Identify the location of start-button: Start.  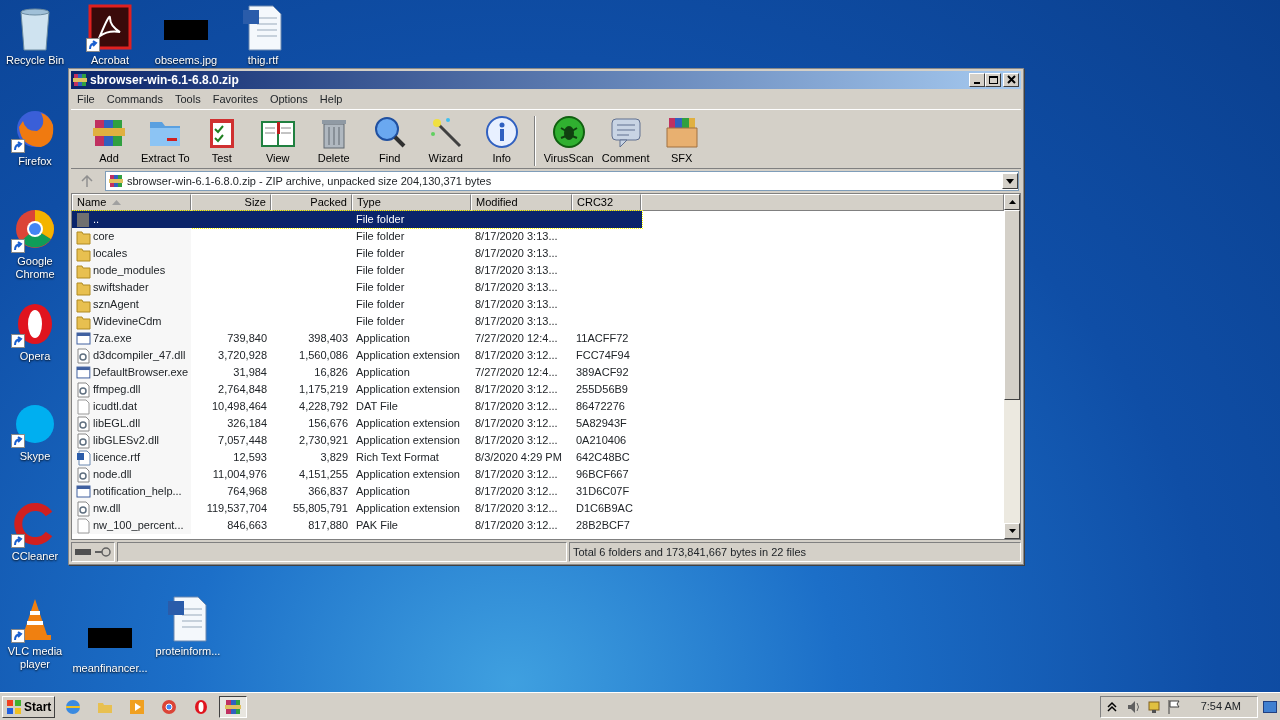
(29, 706).